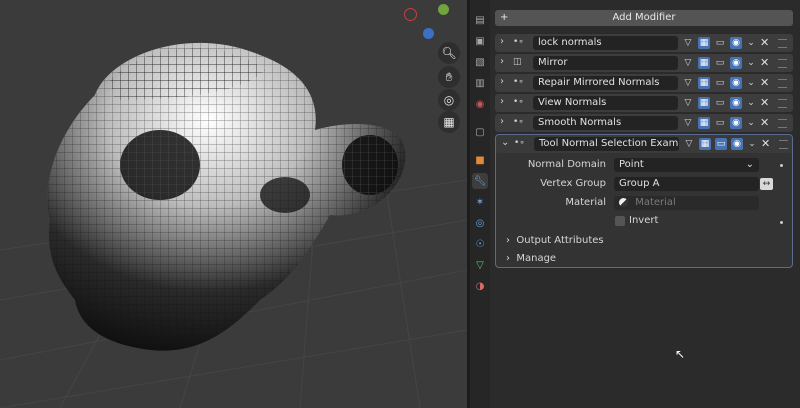 The height and width of the screenshot is (408, 800). I want to click on modifier-row: › •∘ Repair Mirrored Normals ▽ ▦ ▭ ◉ ⌄ ✕, so click(644, 83).